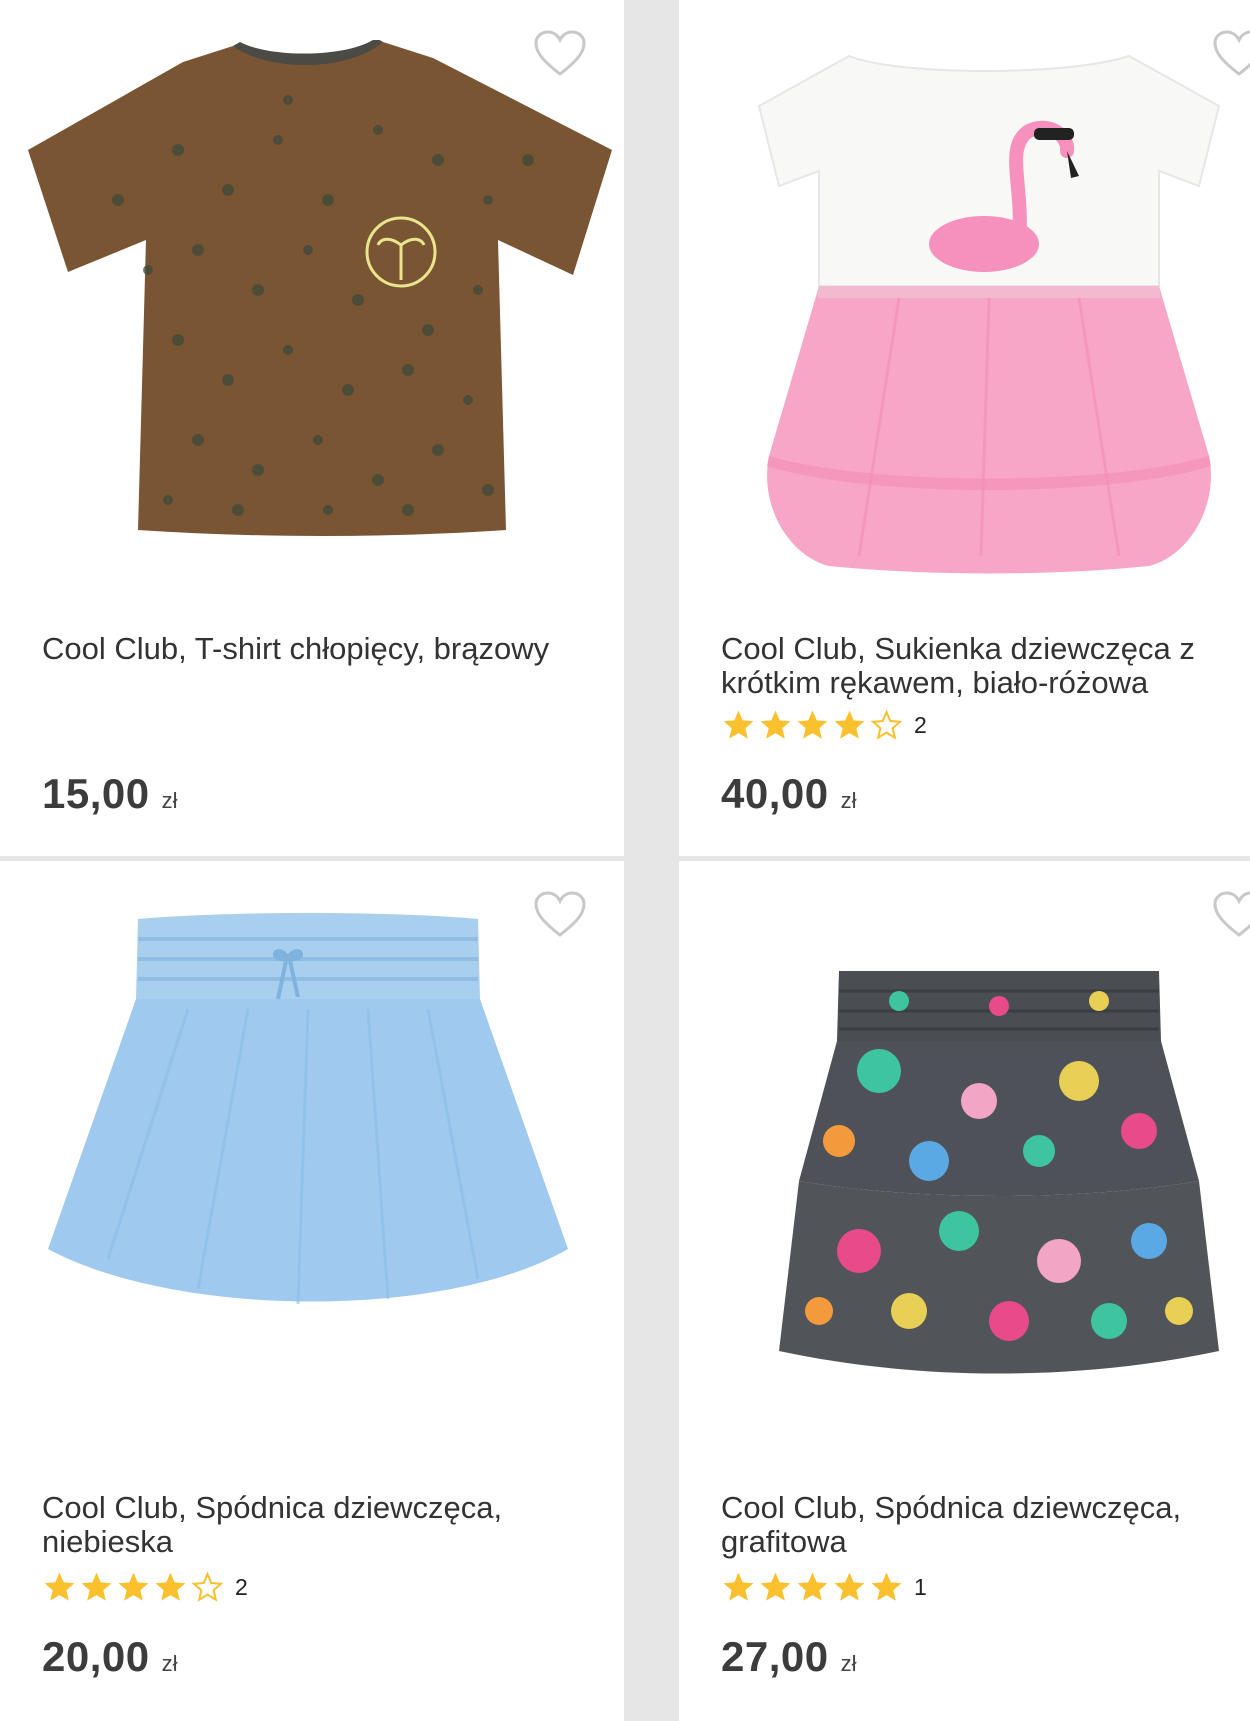 The height and width of the screenshot is (1721, 1250). Describe the element at coordinates (96, 793) in the screenshot. I see `price-value: 15,00` at that location.